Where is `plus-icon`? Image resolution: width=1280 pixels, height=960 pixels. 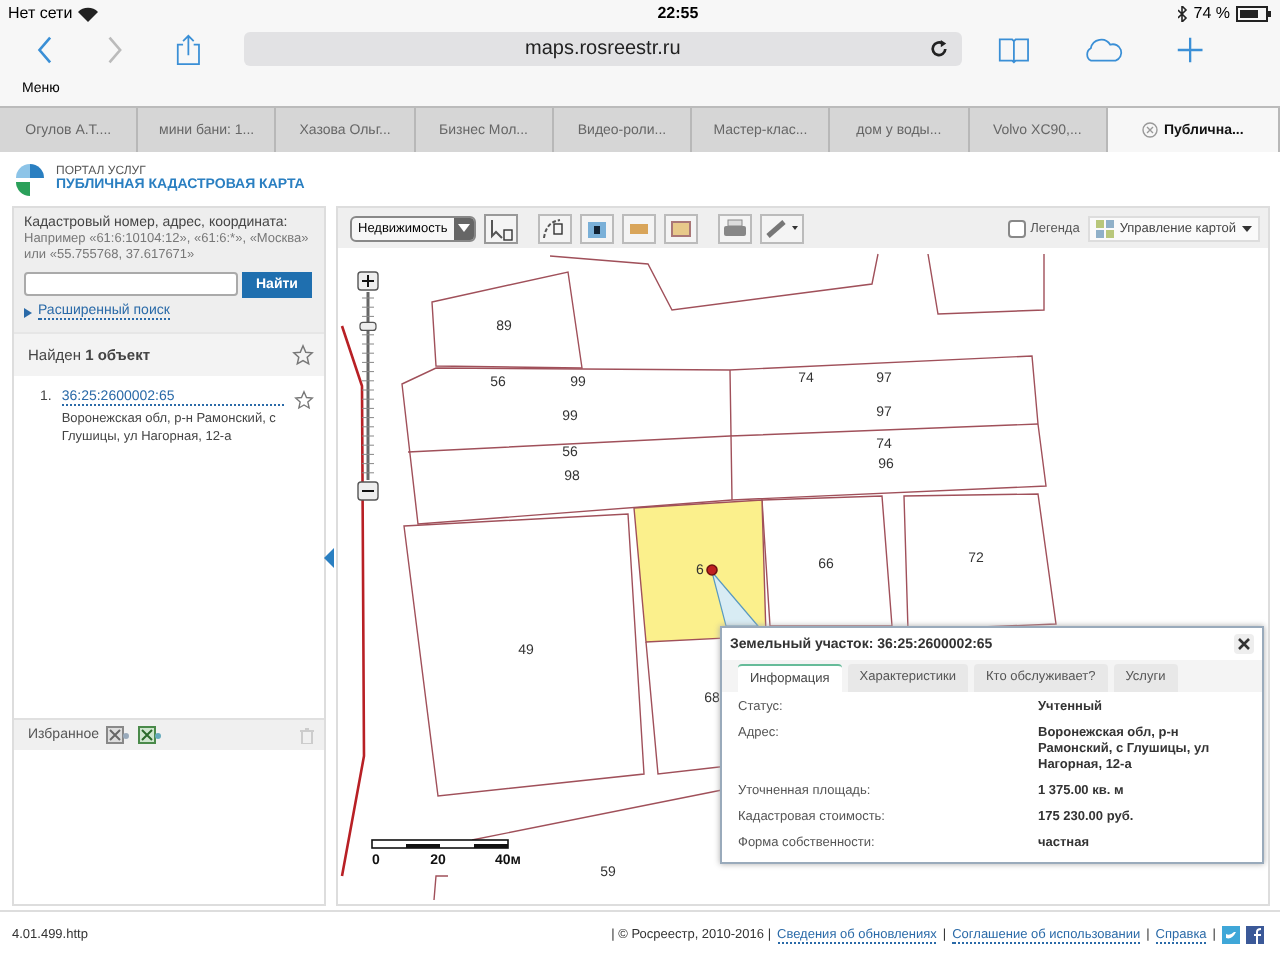
plus-icon is located at coordinates (1189, 49).